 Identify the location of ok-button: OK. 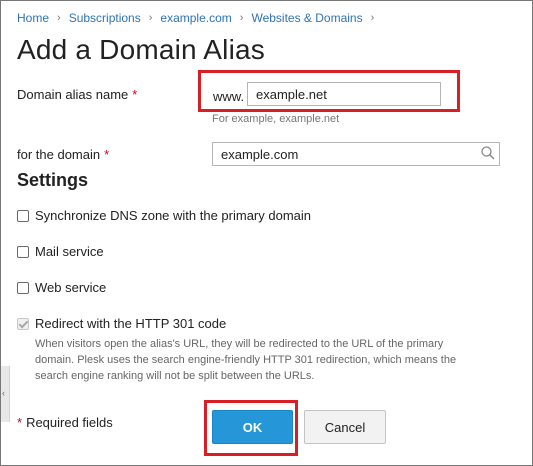
(252, 427).